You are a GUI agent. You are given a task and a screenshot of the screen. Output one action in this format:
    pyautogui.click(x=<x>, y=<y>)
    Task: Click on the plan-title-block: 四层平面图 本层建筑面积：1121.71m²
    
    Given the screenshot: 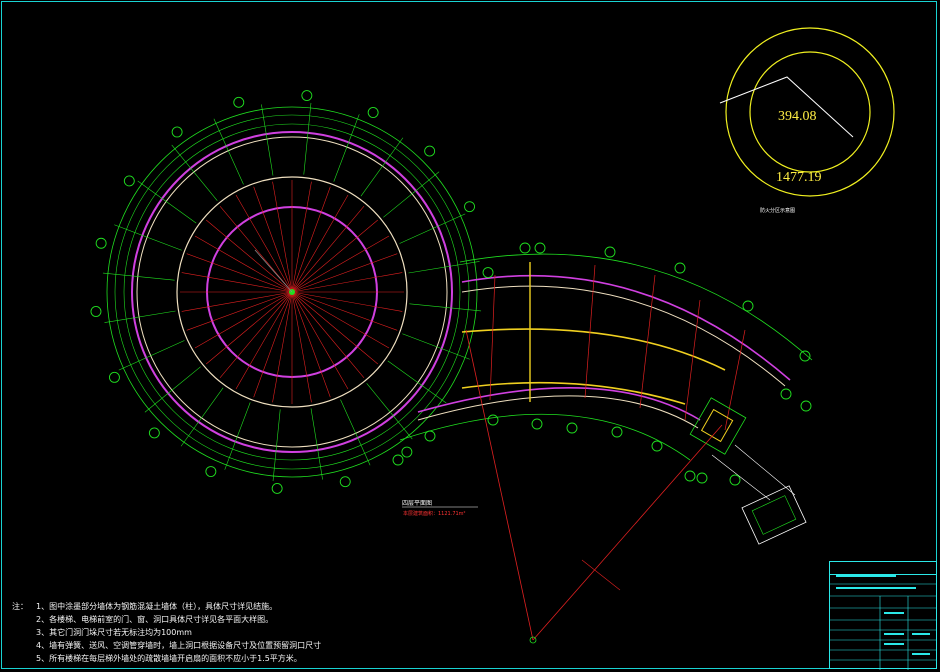 What is the action you would take?
    pyautogui.click(x=440, y=508)
    